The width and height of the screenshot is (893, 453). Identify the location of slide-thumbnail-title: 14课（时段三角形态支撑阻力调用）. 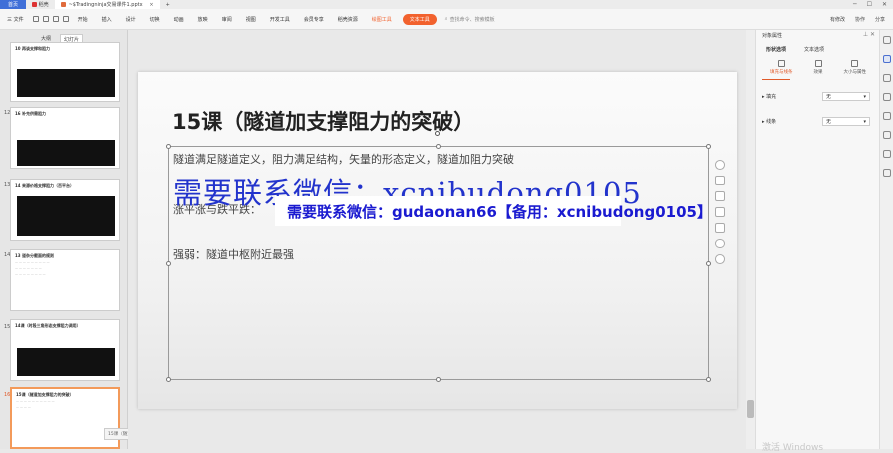
(48, 325).